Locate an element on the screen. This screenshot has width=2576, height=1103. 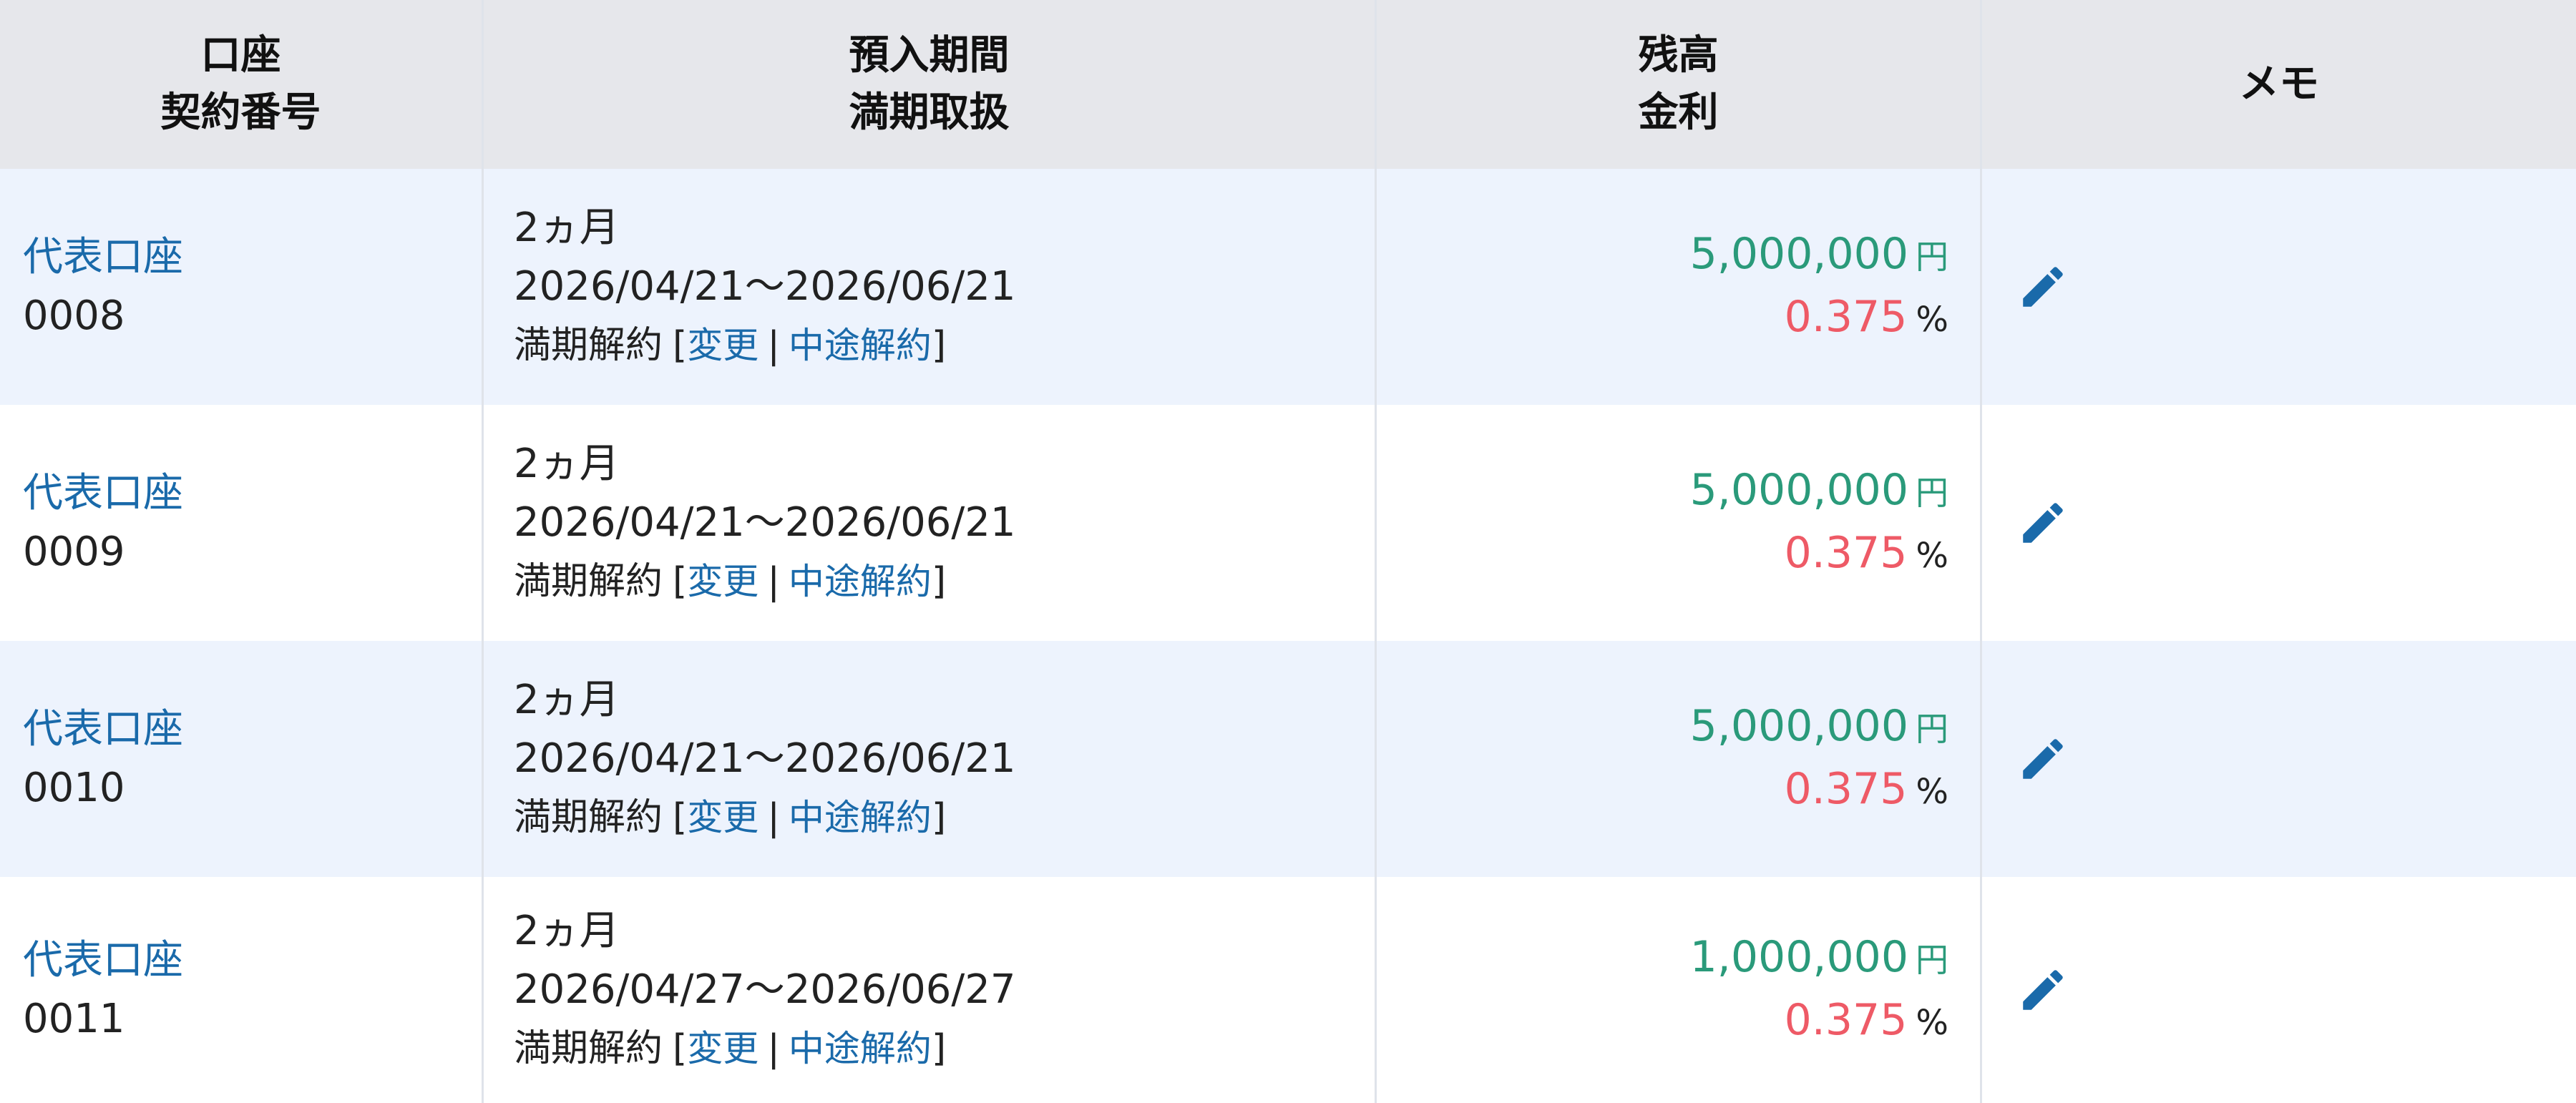
table-row-1-period: 2ヵ月 2026/04/21～2026/06/21 満期解約 [変更 | 中途解約] is located at coordinates (930, 523).